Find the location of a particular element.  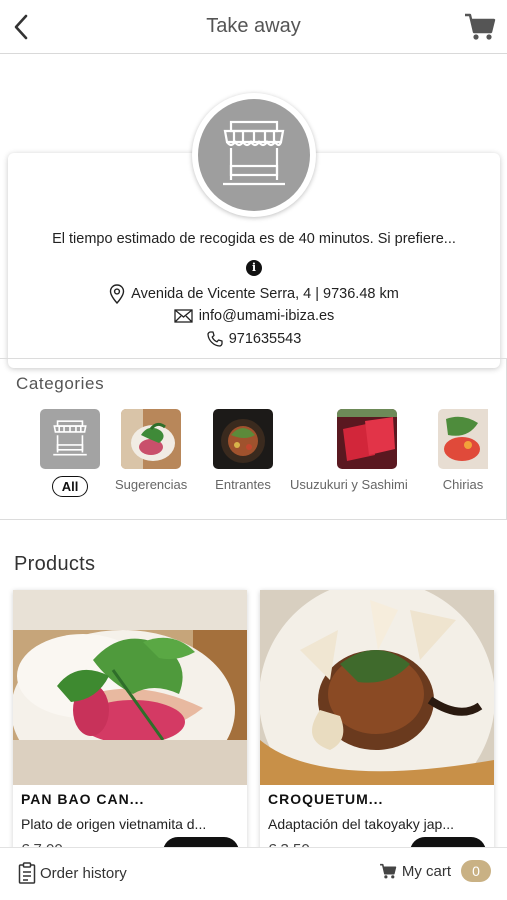

order-history-button: Order history is located at coordinates (72, 873).